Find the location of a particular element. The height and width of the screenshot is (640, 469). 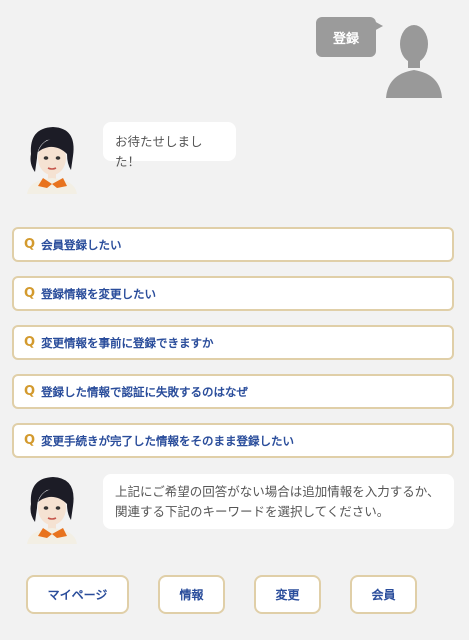

keyword-button-change: 変更 is located at coordinates (287, 594).